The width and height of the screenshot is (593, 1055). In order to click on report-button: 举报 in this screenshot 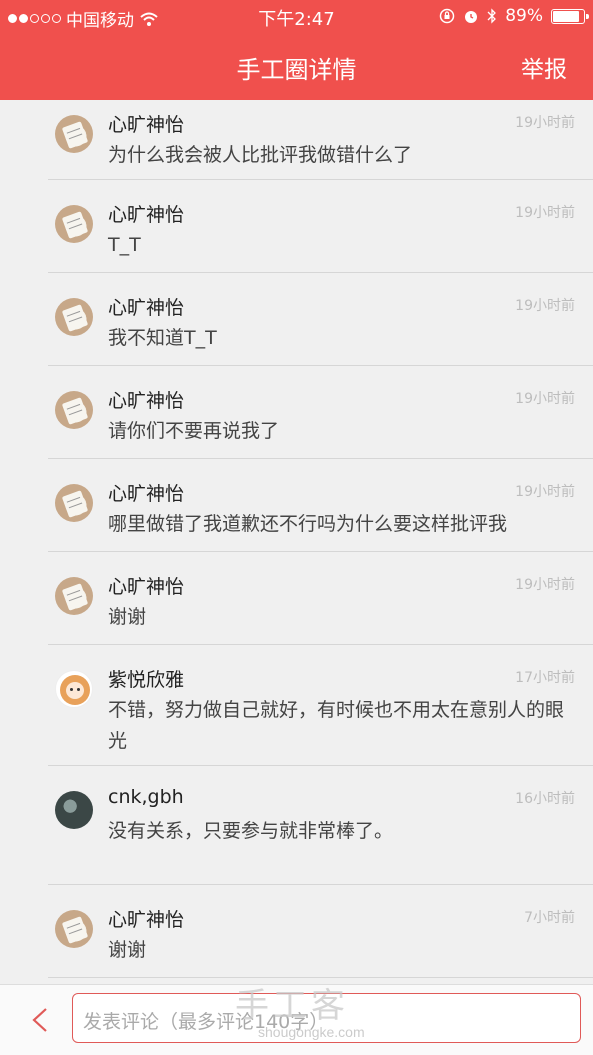, I will do `click(544, 67)`.